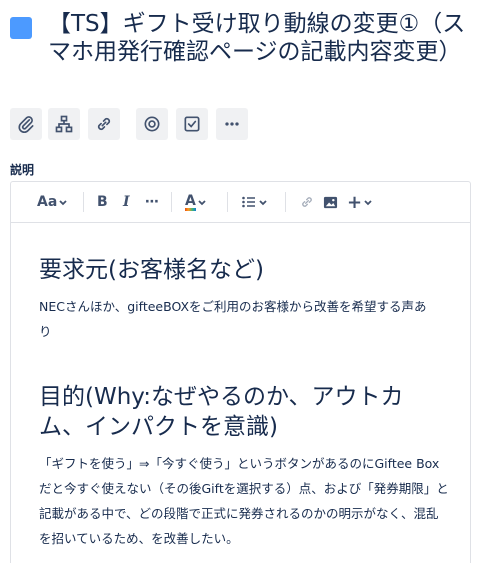  I want to click on issue-type-icon, so click(21, 28).